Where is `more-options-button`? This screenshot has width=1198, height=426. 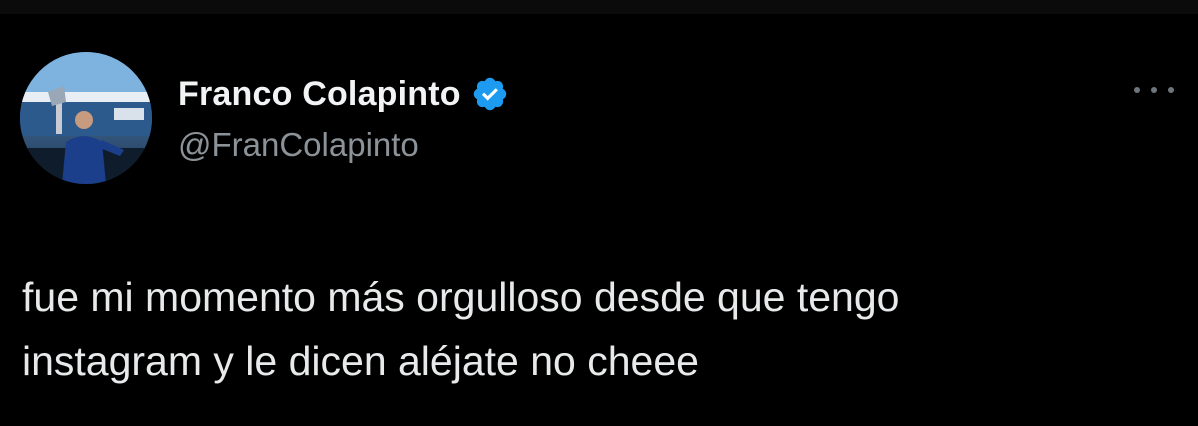
more-options-button is located at coordinates (1154, 90).